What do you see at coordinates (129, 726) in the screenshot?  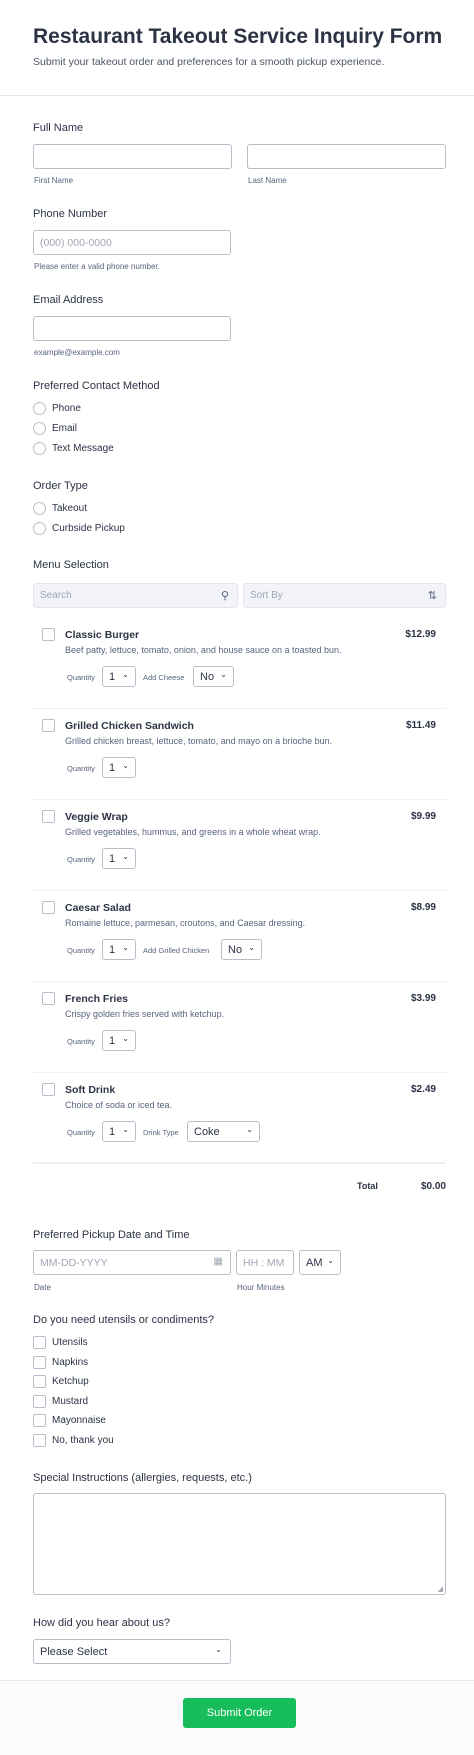 I see `item-name: Grilled Chicken Sandwich` at bounding box center [129, 726].